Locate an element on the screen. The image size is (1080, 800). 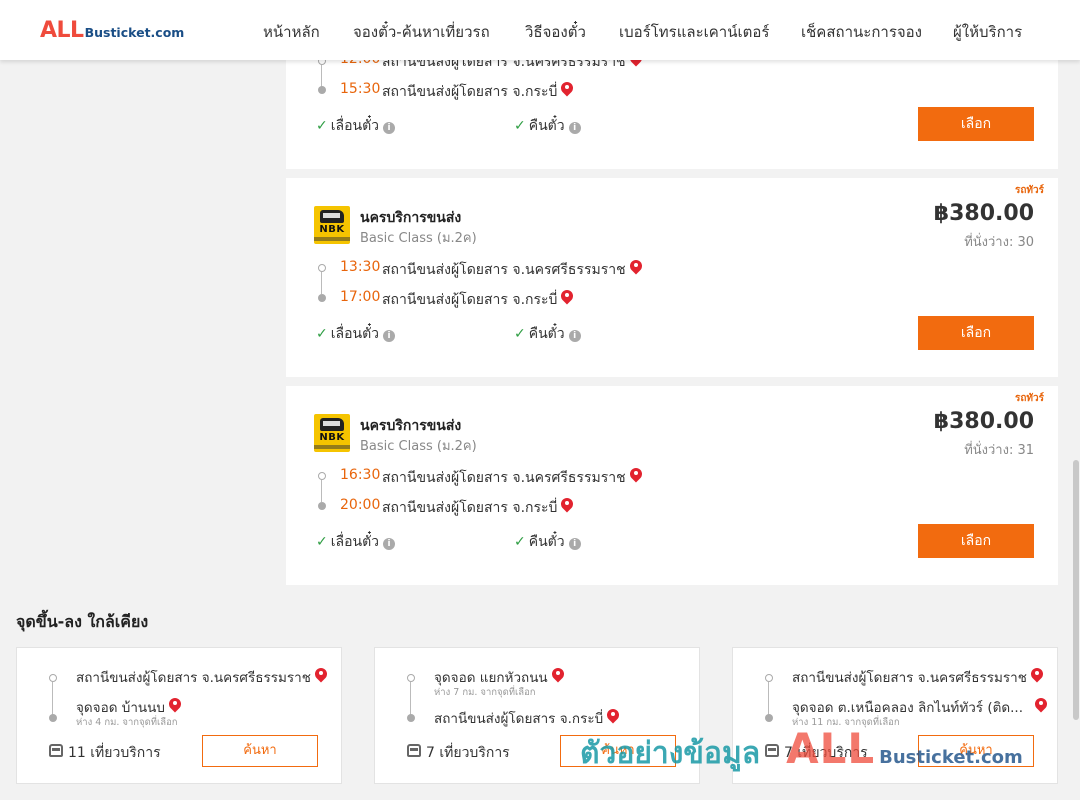
operator-logo: NBK is located at coordinates (332, 225).